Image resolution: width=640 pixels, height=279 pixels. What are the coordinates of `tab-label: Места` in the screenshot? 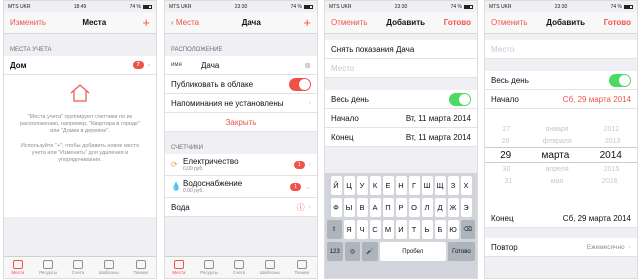 It's located at (18, 272).